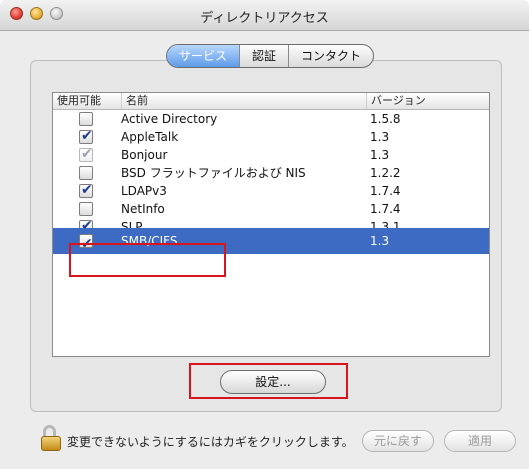 The height and width of the screenshot is (469, 529). What do you see at coordinates (147, 260) in the screenshot?
I see `highlight-box-row` at bounding box center [147, 260].